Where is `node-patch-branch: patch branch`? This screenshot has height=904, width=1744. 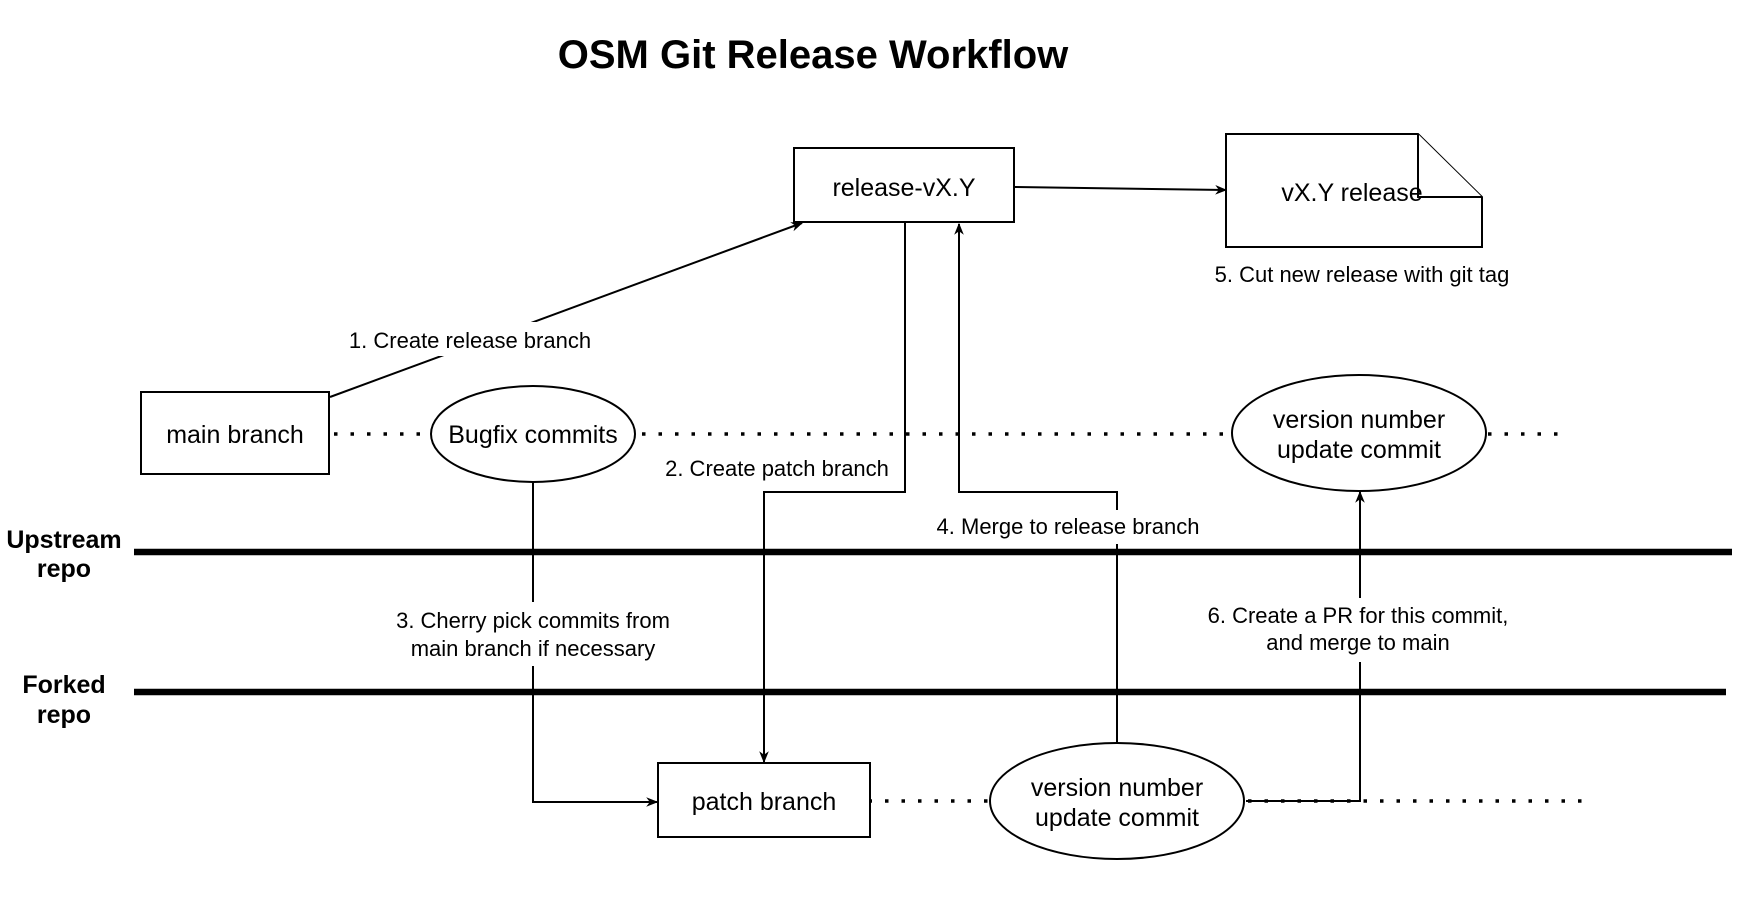
node-patch-branch: patch branch is located at coordinates (764, 800).